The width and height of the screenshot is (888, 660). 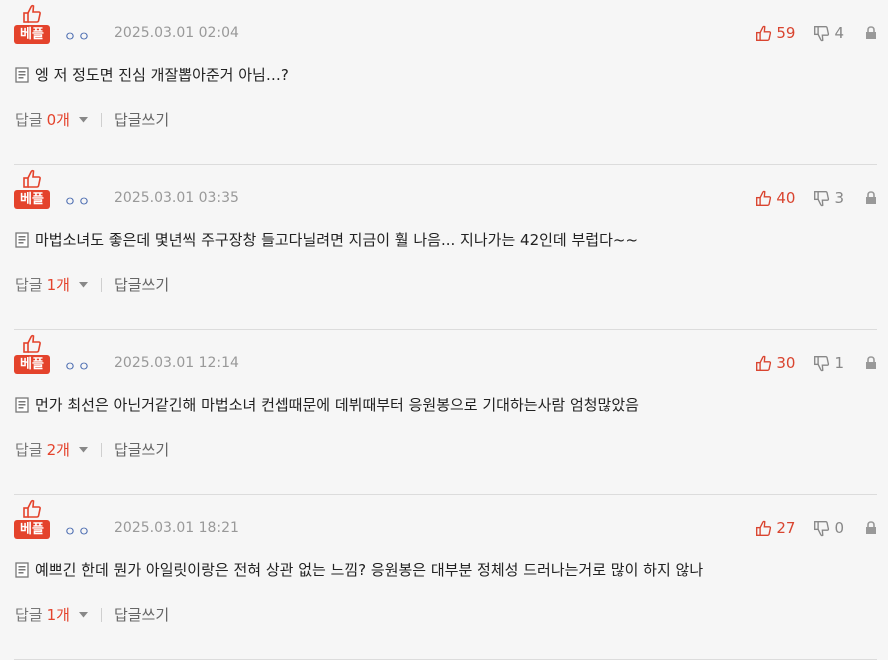 What do you see at coordinates (176, 33) in the screenshot?
I see `comment-date: 2025.03.01 02:04` at bounding box center [176, 33].